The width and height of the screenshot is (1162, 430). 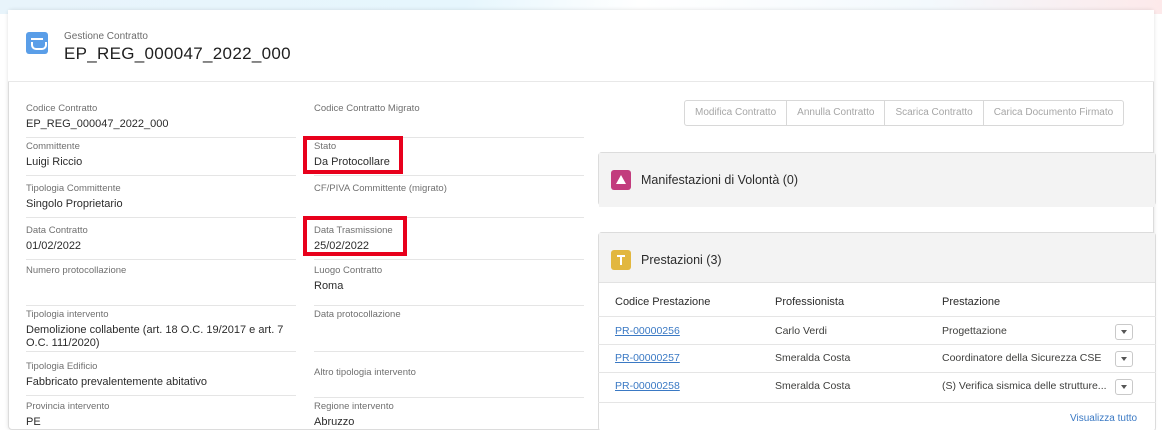 What do you see at coordinates (974, 331) in the screenshot?
I see `prestazione-cell: Progettazione` at bounding box center [974, 331].